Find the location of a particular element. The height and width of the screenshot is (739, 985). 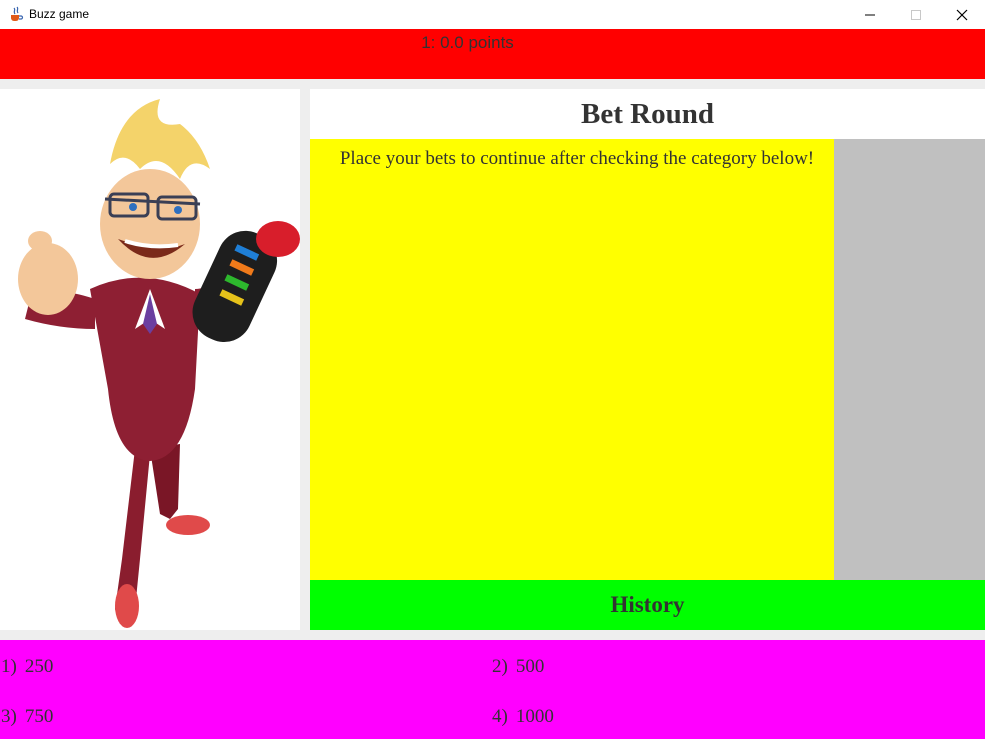

java-cup-icon is located at coordinates (16, 14).